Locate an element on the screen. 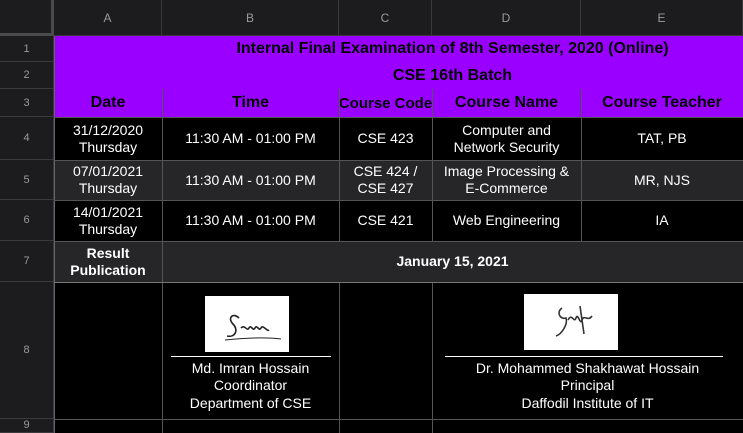 The width and height of the screenshot is (743, 433). date-text: 31/12/2020 is located at coordinates (108, 129).